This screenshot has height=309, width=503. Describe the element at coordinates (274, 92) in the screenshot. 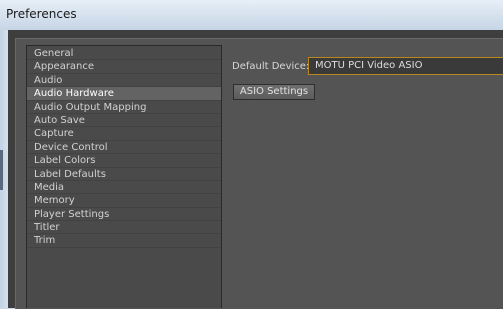

I see `asio-settings-button: ASIO Settings` at that location.